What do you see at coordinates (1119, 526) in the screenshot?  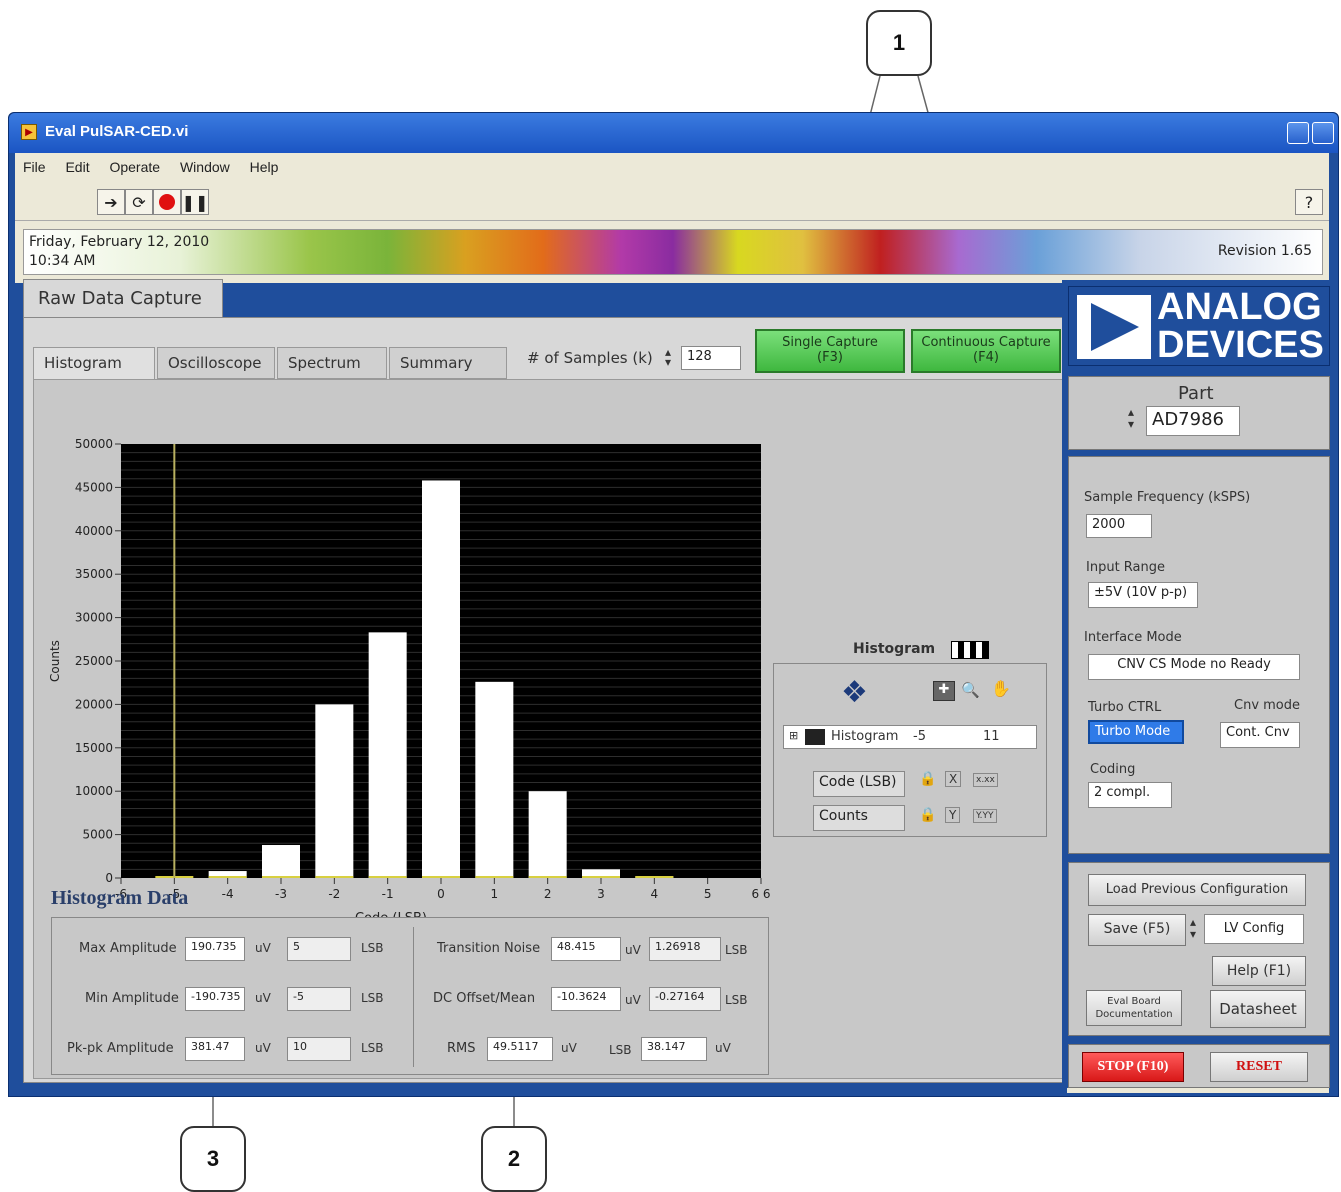 I see `sample-frequency-input: 2000` at bounding box center [1119, 526].